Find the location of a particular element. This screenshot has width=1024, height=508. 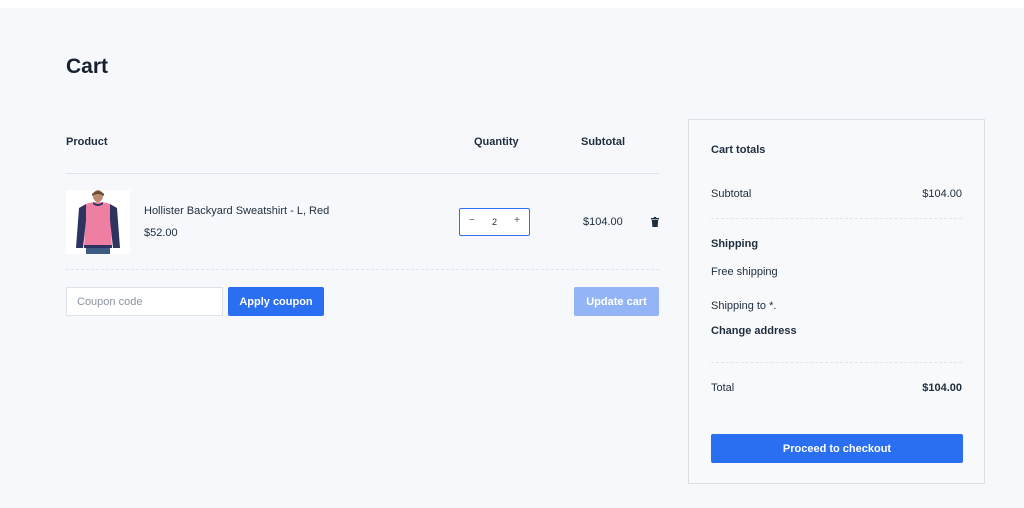

totals-subtotal-value: $104.00 is located at coordinates (942, 194).